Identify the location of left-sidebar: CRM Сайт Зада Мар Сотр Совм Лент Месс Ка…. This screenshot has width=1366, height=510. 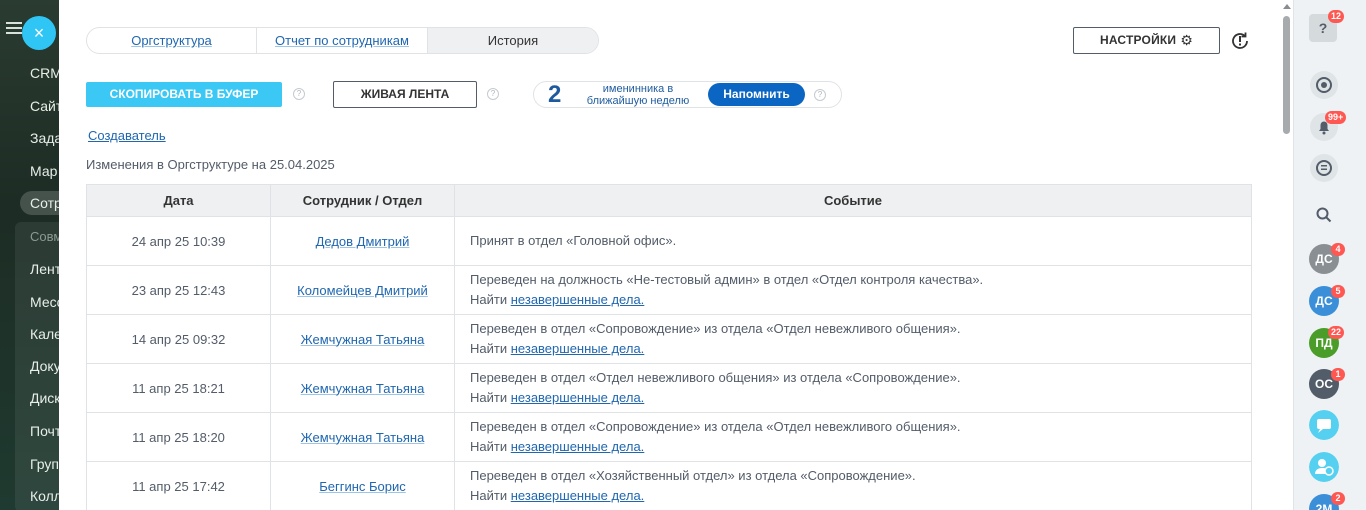
(30, 255).